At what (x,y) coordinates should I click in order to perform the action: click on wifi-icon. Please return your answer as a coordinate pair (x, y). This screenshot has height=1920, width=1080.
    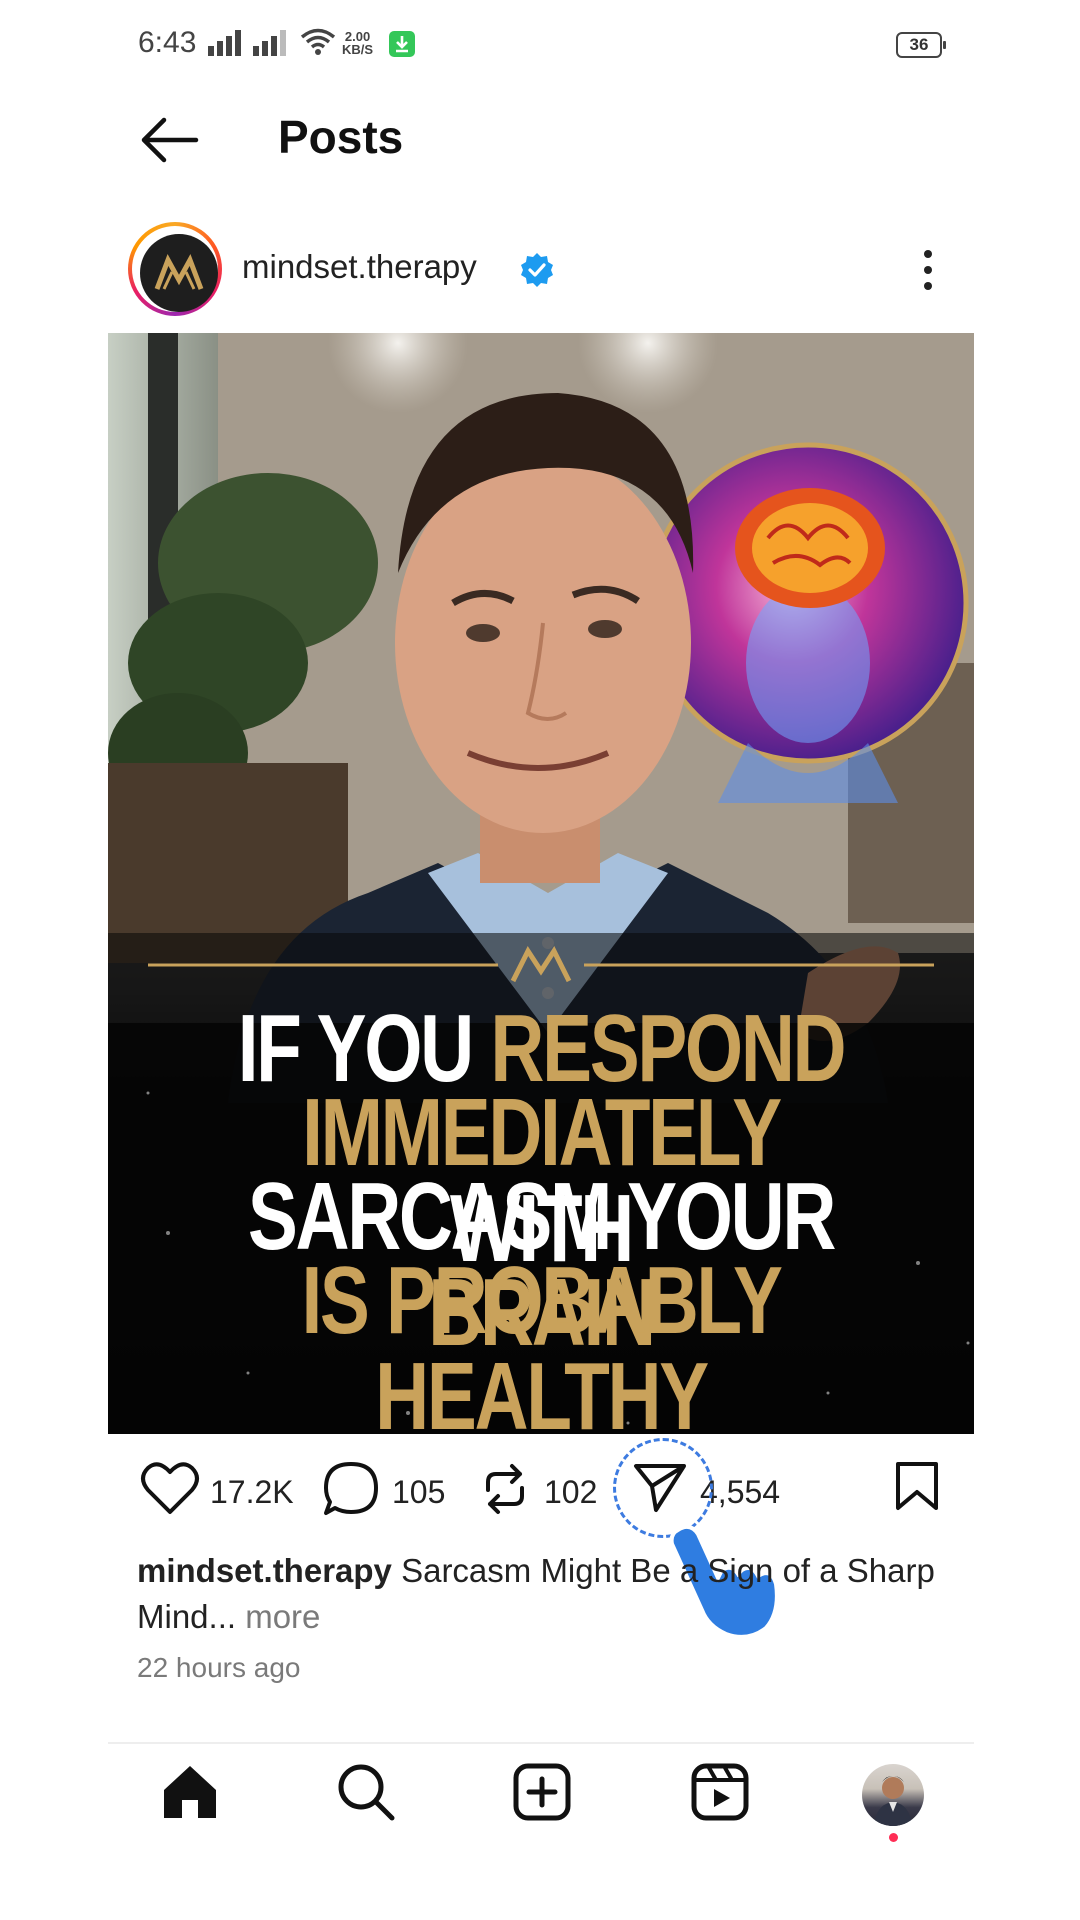
    Looking at the image, I should click on (318, 41).